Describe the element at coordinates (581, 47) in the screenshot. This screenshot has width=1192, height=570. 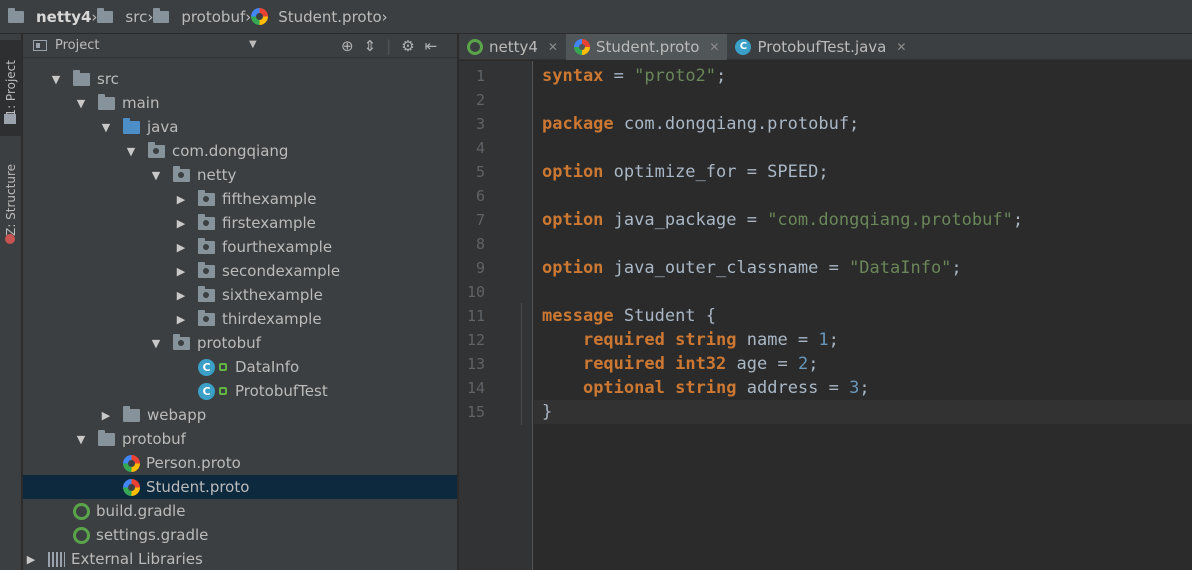
I see `proto-icon` at that location.